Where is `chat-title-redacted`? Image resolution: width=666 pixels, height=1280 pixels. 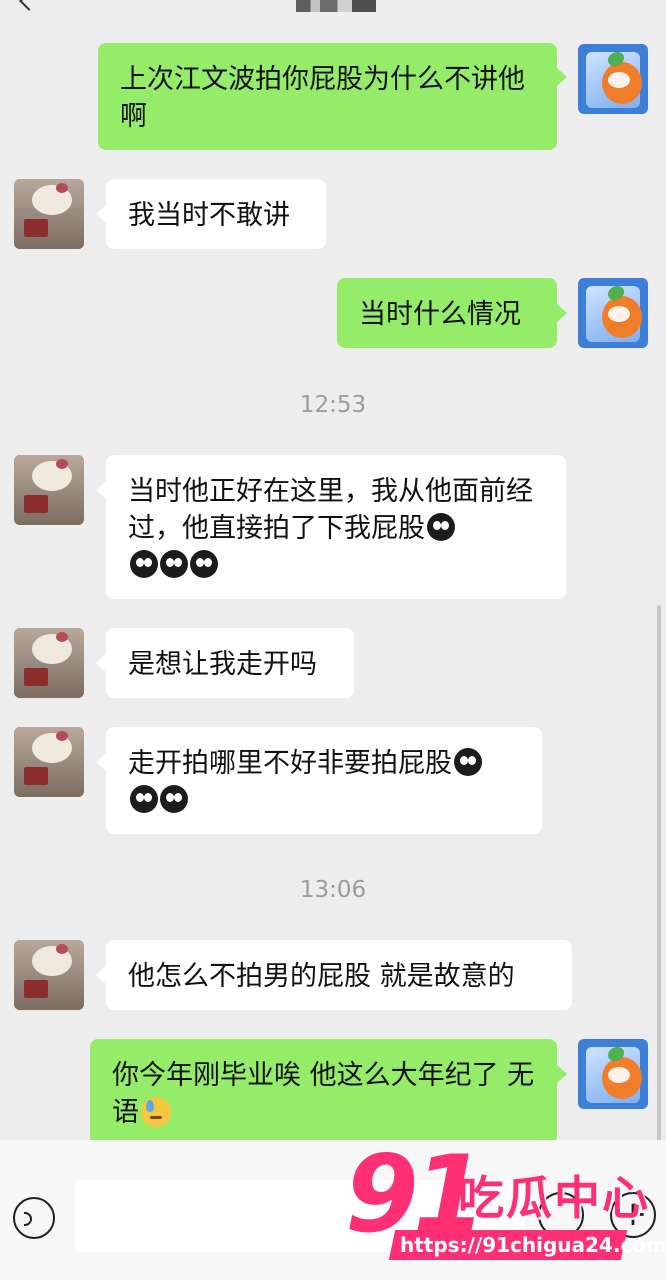
chat-title-redacted is located at coordinates (336, 6).